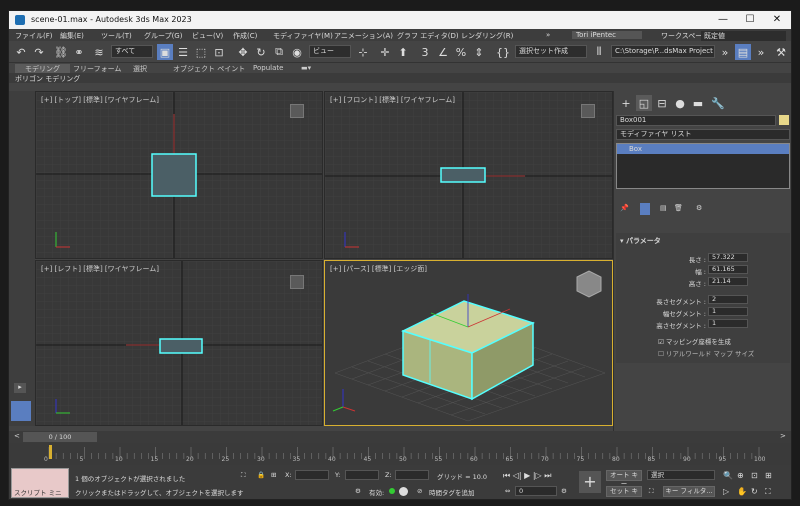 The image size is (800, 506). What do you see at coordinates (163, 36) in the screenshot?
I see `menu-group: グループ(G)` at bounding box center [163, 36].